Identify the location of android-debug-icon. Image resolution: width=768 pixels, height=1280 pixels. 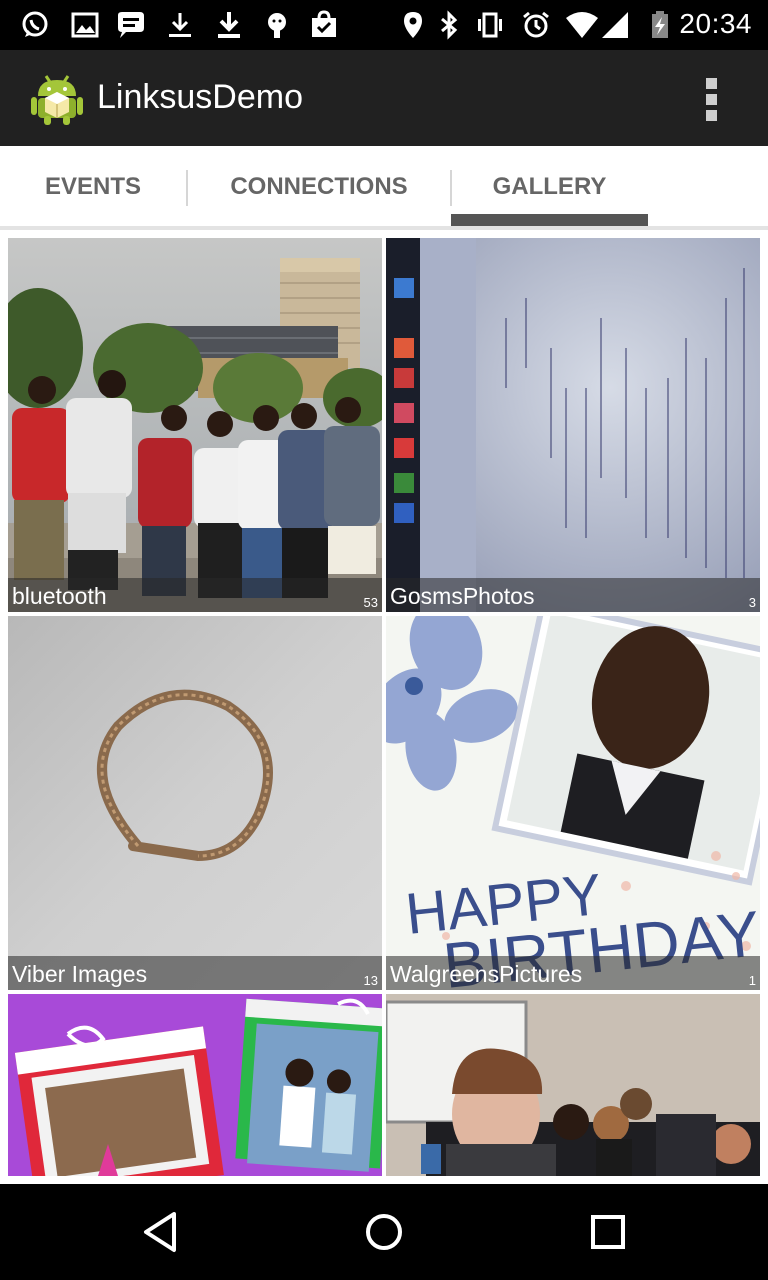
(277, 25).